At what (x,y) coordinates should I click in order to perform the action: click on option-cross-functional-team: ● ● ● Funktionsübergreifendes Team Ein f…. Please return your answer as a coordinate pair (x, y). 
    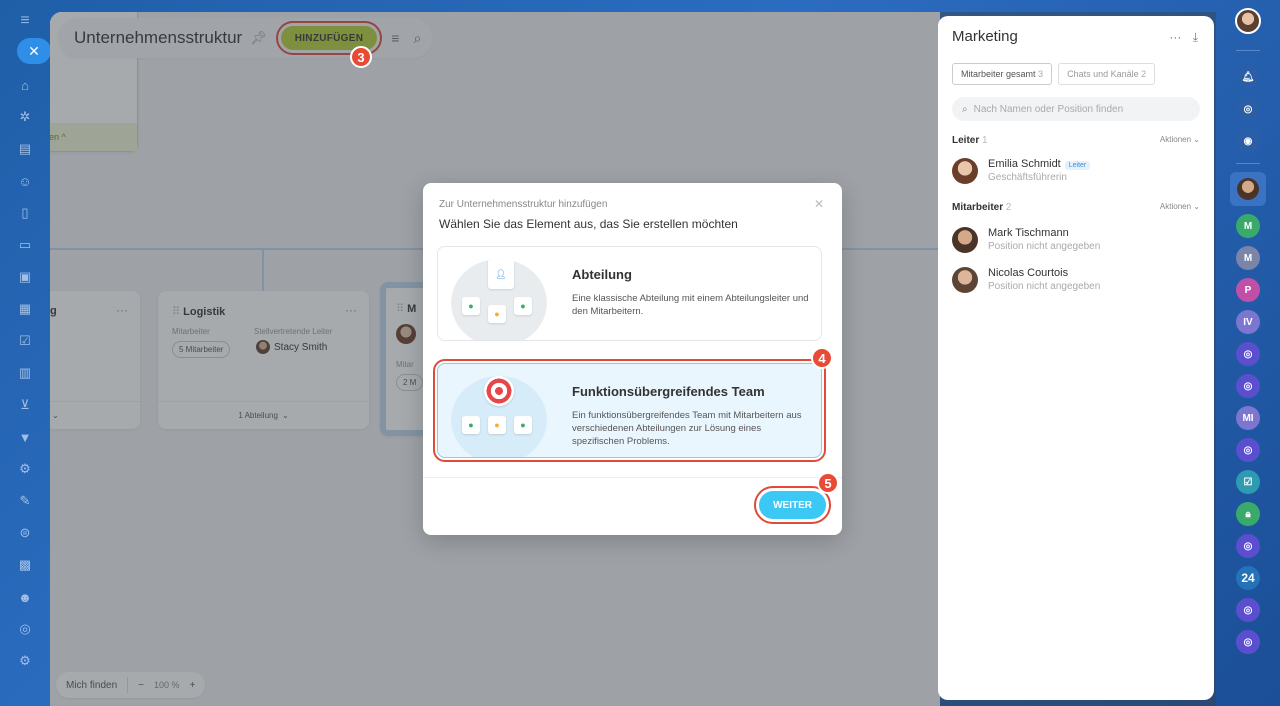
    Looking at the image, I should click on (629, 410).